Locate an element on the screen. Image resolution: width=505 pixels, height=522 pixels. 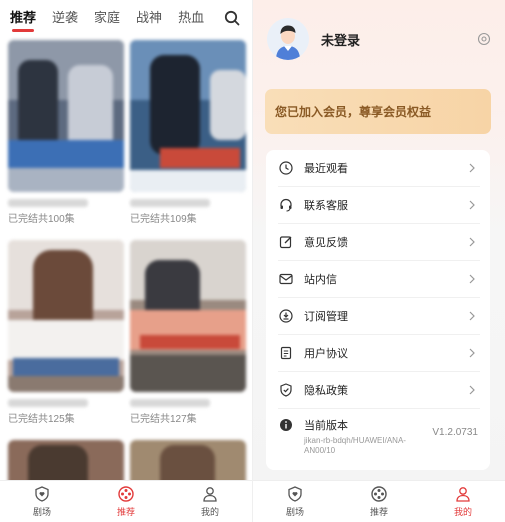
clock-icon is located at coordinates (286, 168).